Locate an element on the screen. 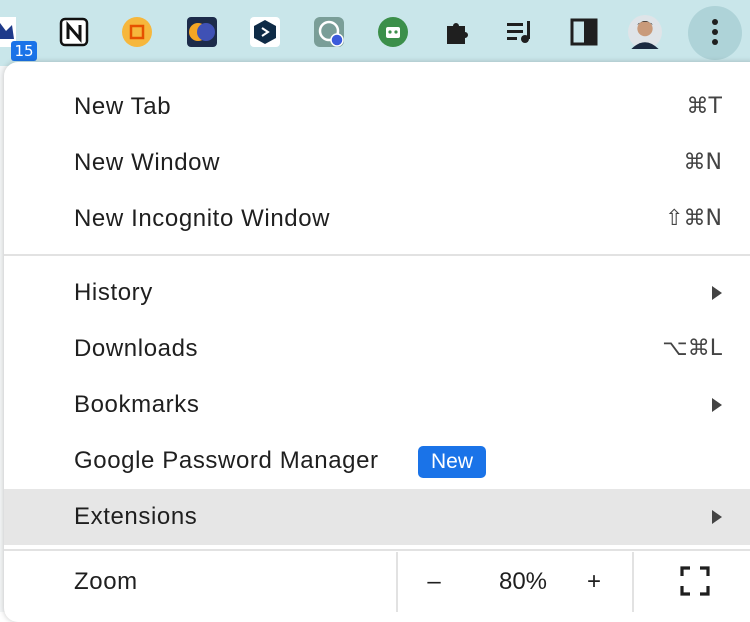 This screenshot has width=750, height=622. zoom-level: 80% is located at coordinates (523, 581).